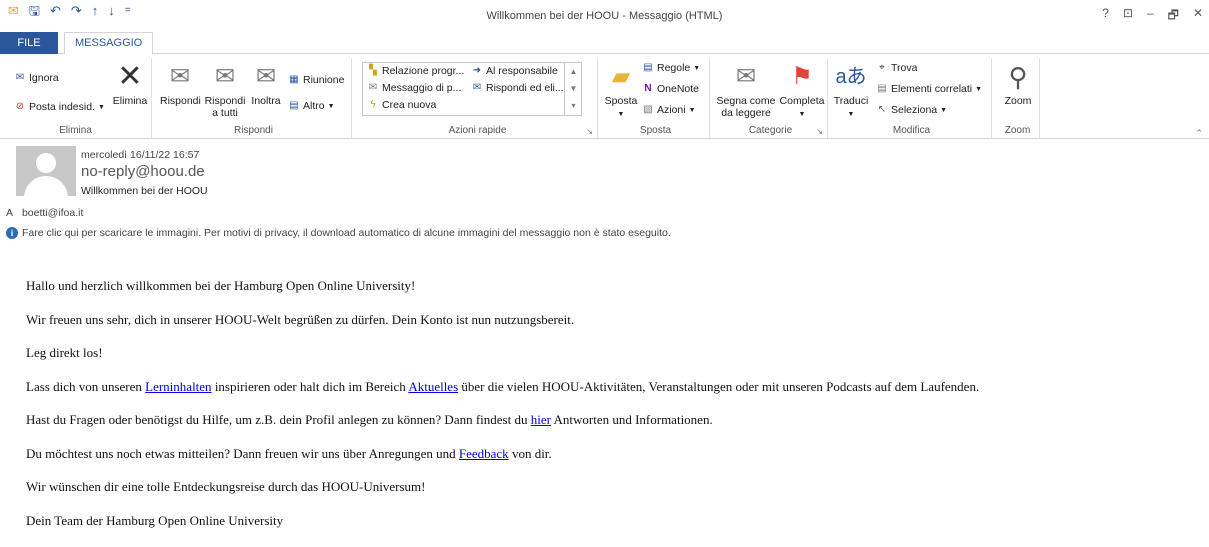 The height and width of the screenshot is (547, 1209). Describe the element at coordinates (46, 171) in the screenshot. I see `sender-avatar` at that location.